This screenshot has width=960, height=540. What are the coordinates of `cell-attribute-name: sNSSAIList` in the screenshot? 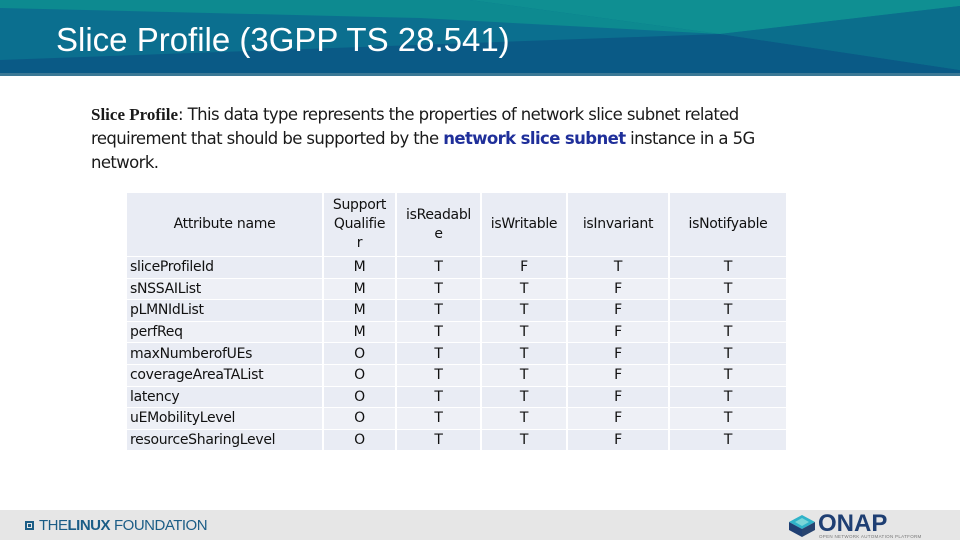 It's located at (224, 289).